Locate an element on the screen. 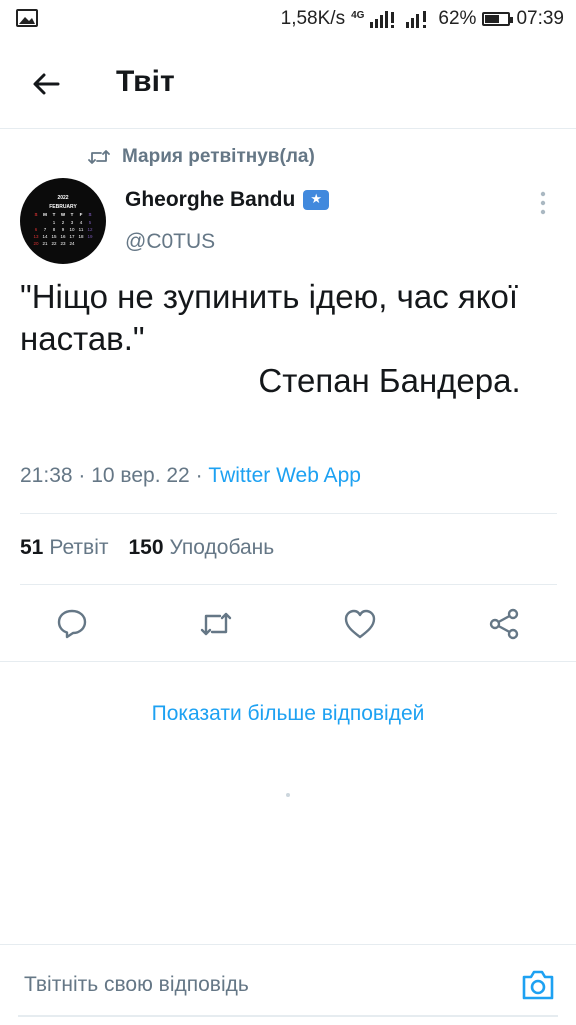 The height and width of the screenshot is (1025, 576). tweet-time: 21:38 is located at coordinates (46, 475).